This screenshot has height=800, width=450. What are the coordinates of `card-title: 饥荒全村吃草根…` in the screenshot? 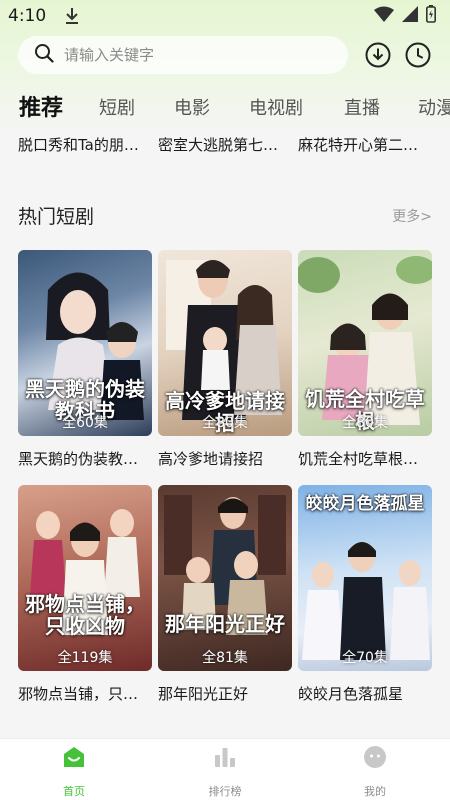 It's located at (365, 458).